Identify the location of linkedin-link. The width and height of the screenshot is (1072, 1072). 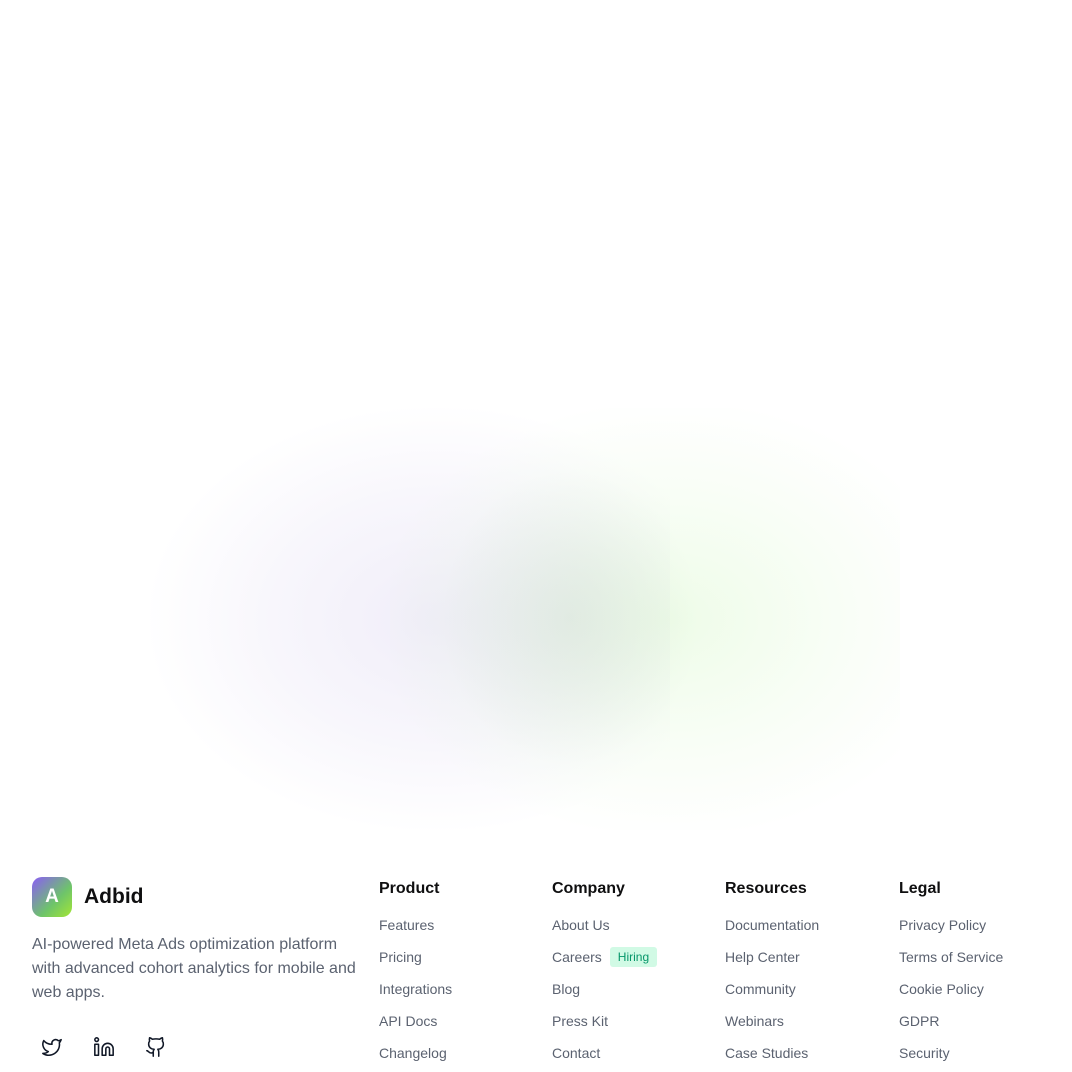
(104, 1049).